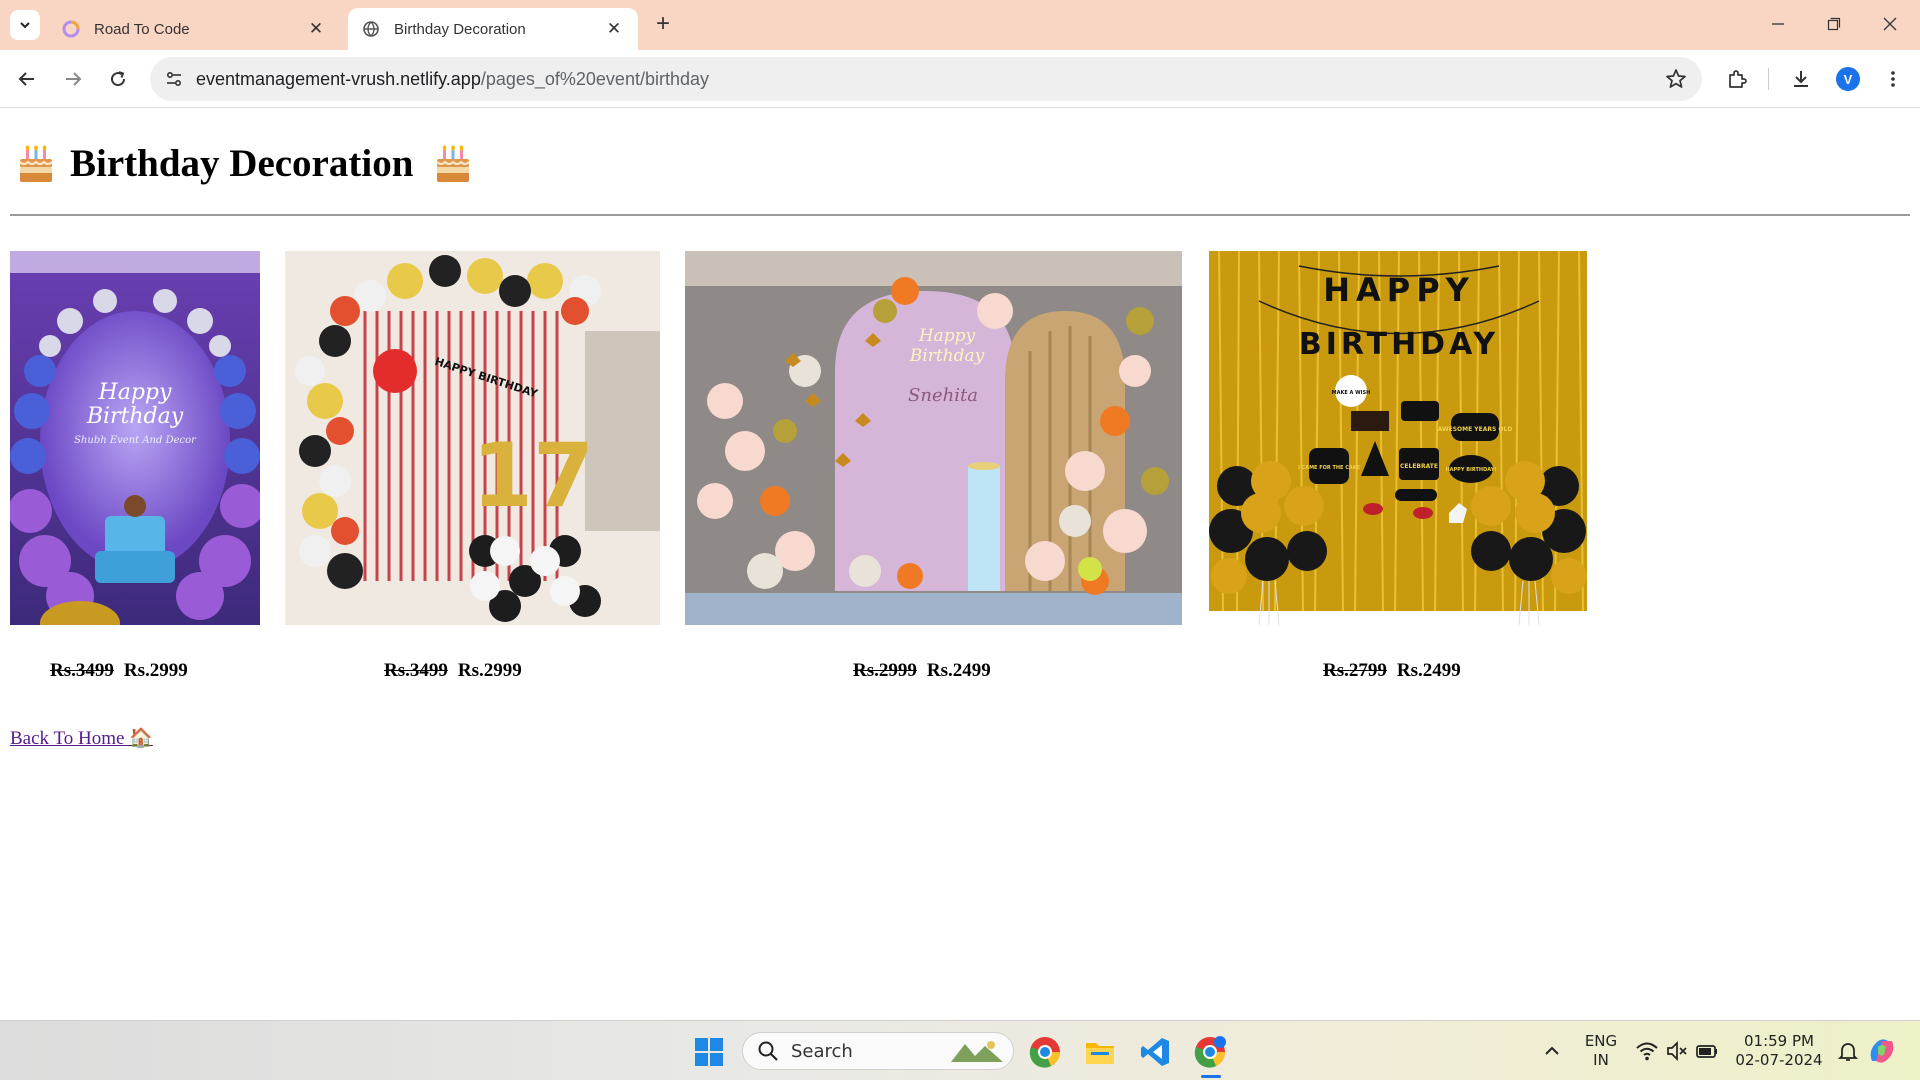 This screenshot has width=1920, height=1080. Describe the element at coordinates (1848, 1051) in the screenshot. I see `notification-bell-icon` at that location.